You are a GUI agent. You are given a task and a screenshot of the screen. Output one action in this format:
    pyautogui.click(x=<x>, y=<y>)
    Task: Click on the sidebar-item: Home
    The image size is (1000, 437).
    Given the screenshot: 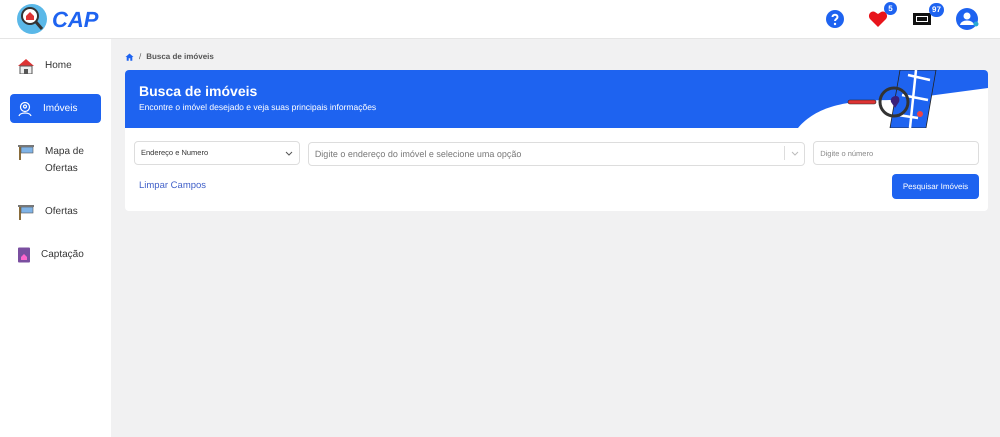 What is the action you would take?
    pyautogui.click(x=55, y=65)
    